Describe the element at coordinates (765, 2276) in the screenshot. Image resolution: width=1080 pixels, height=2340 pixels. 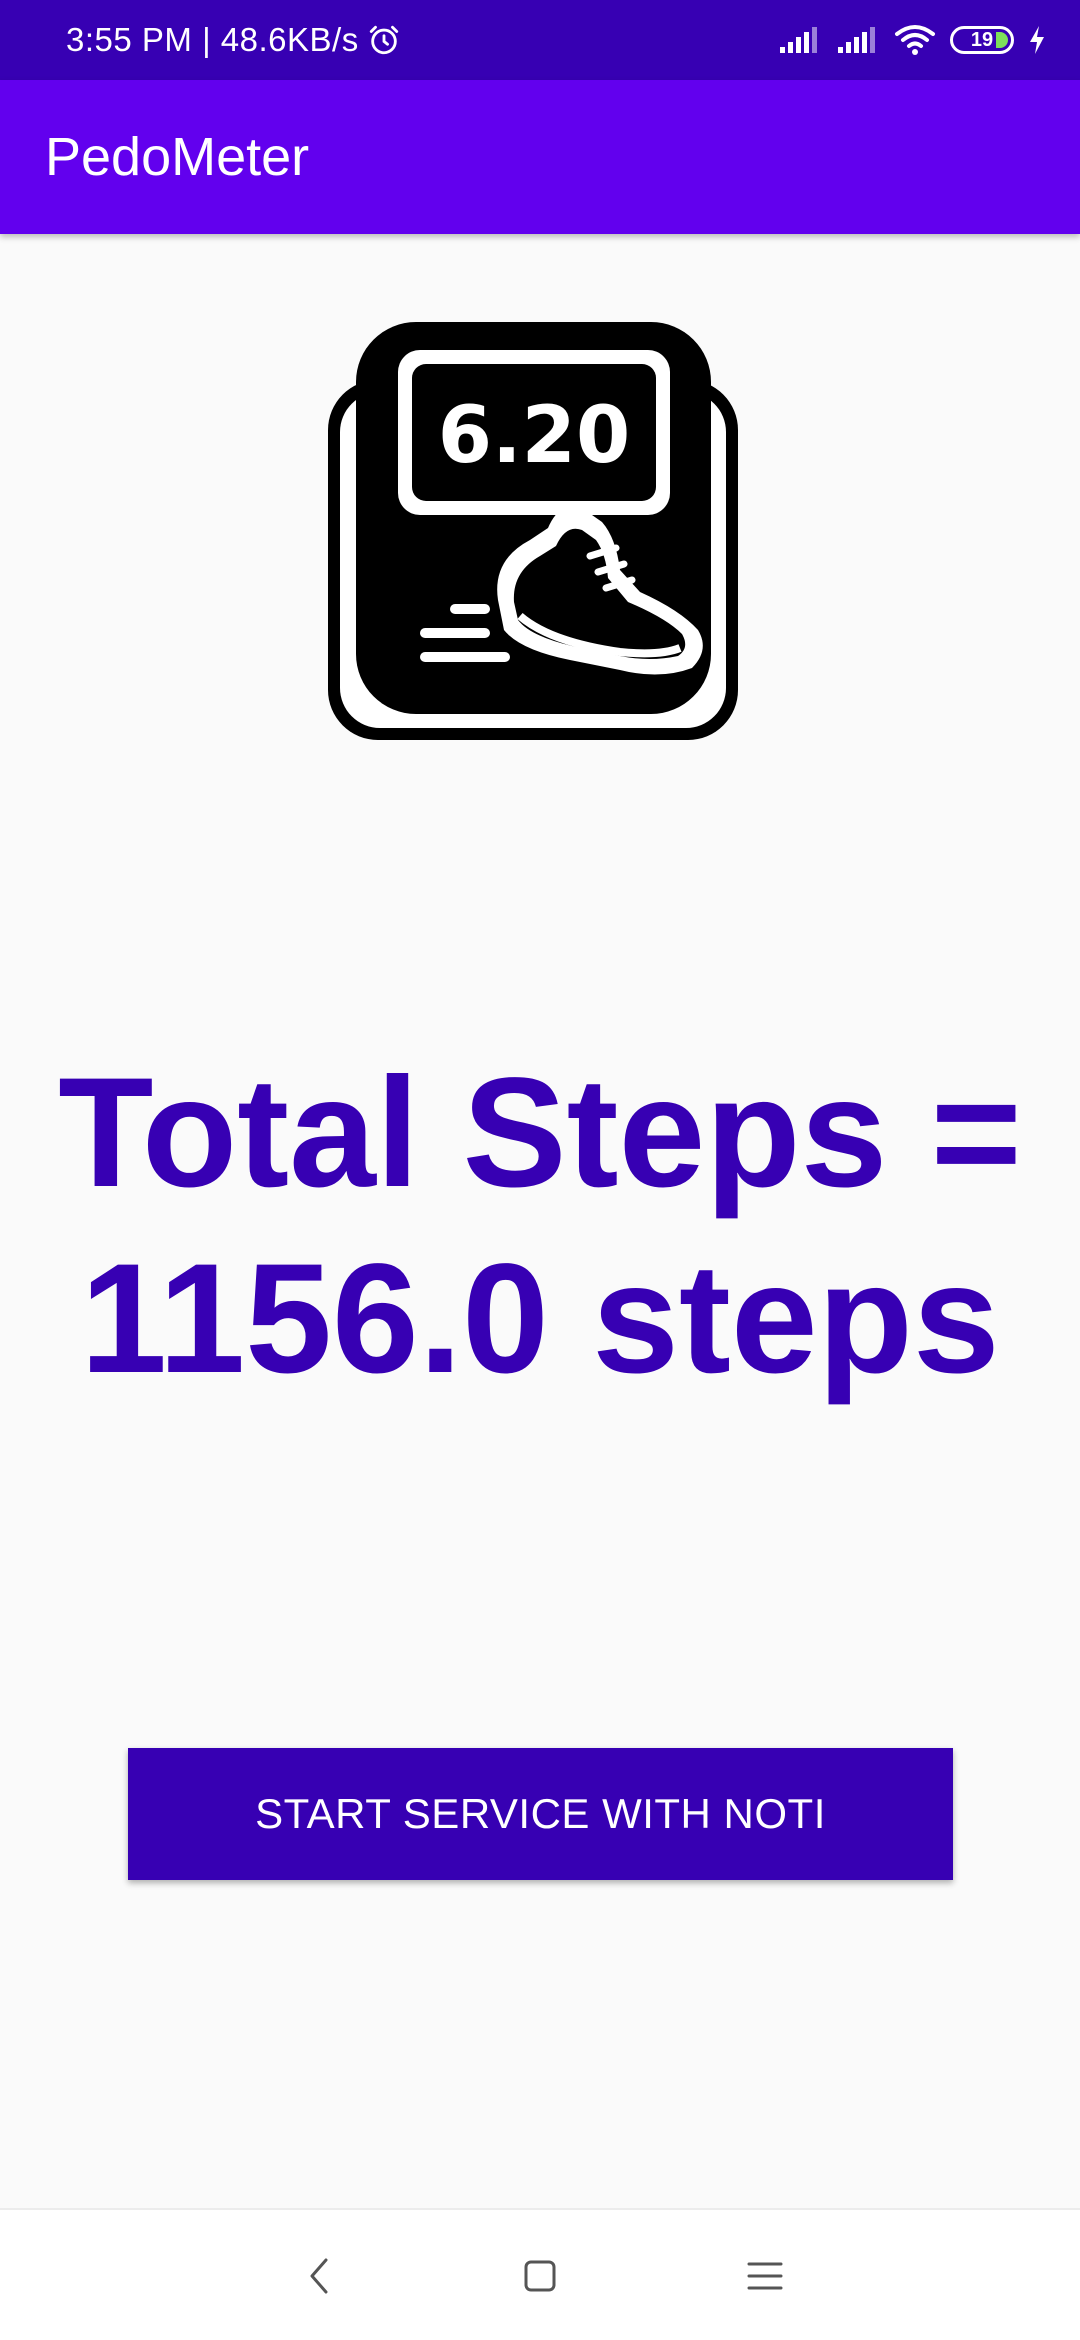
I see `recents-icon` at that location.